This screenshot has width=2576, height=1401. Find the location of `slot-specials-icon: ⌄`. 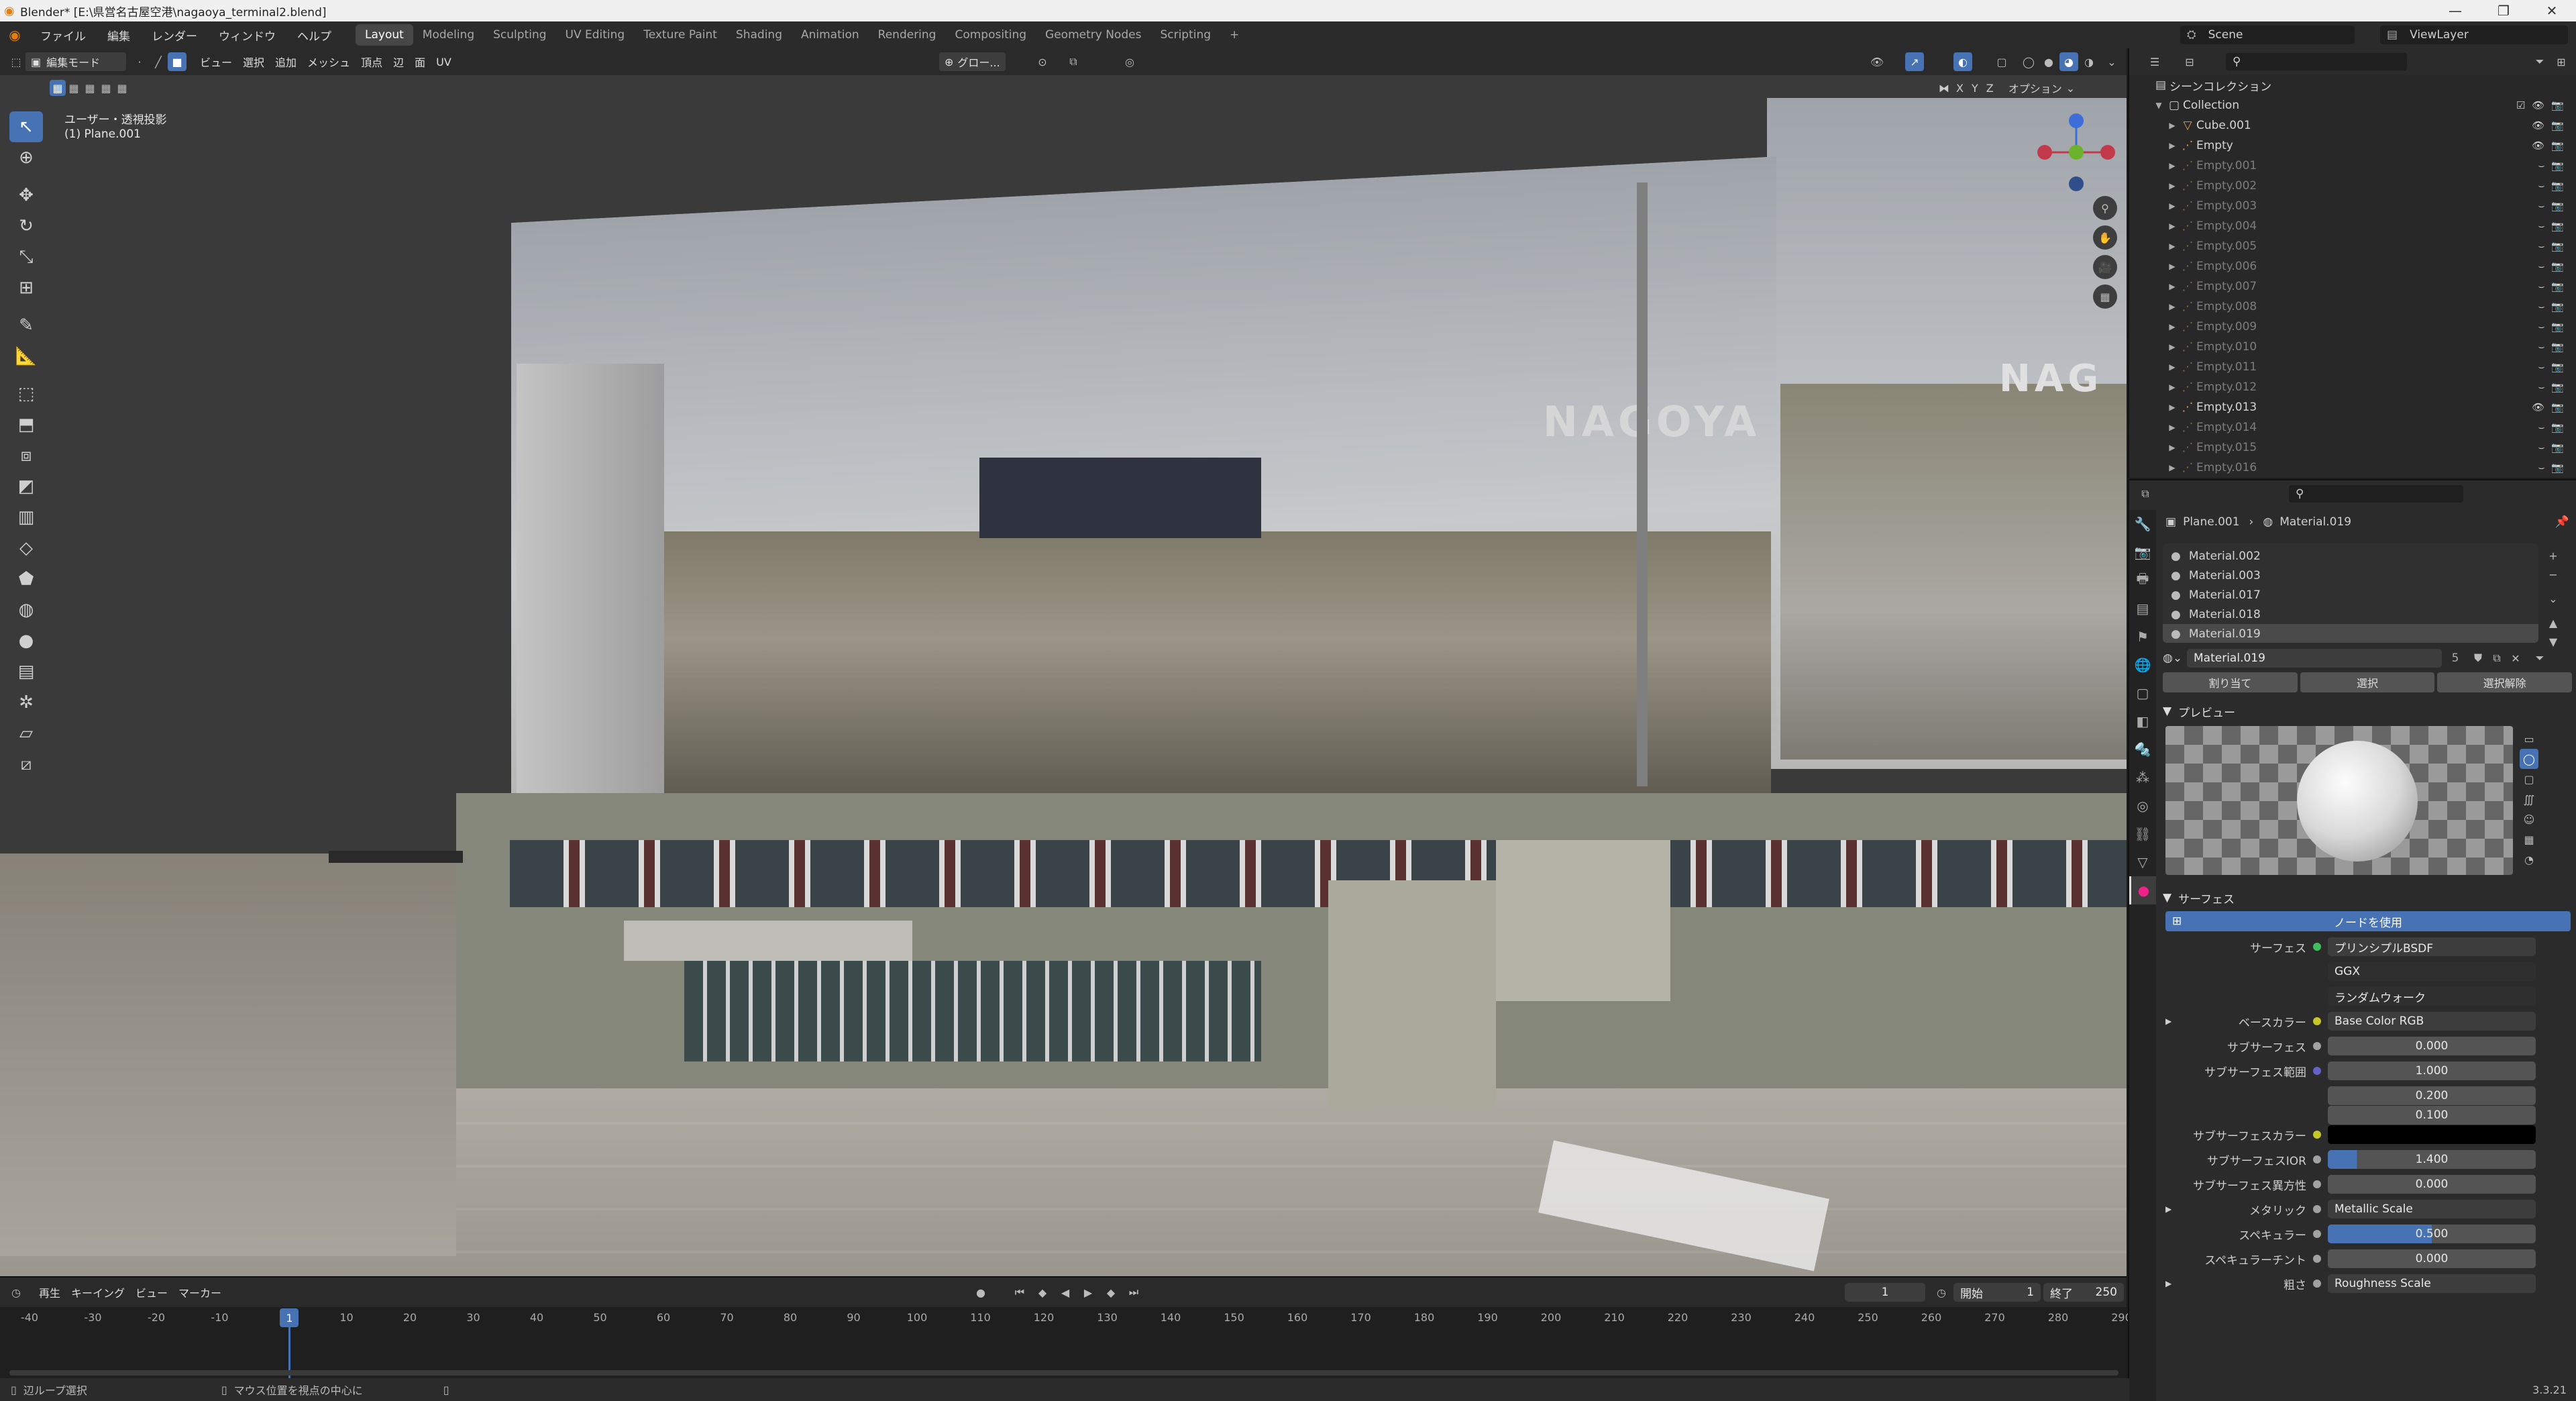

slot-specials-icon: ⌄ is located at coordinates (2553, 598).